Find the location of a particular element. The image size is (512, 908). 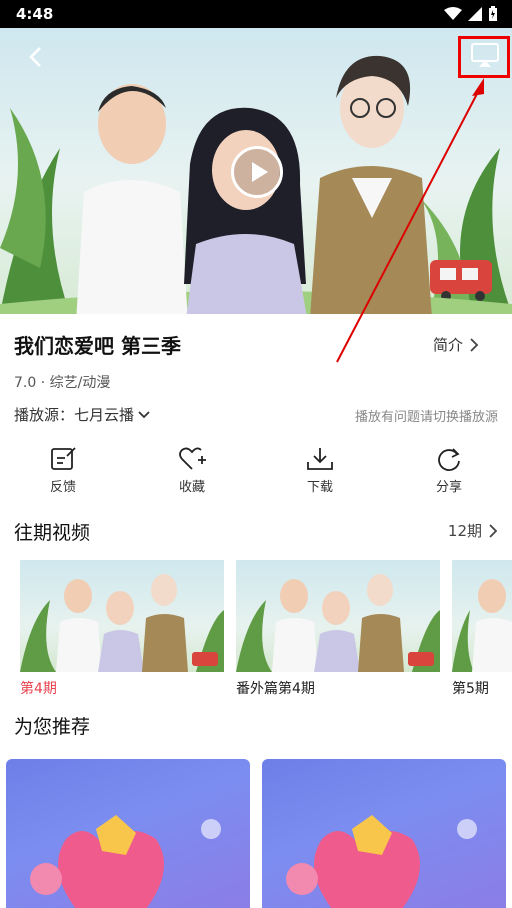

back-icon is located at coordinates (37, 57).